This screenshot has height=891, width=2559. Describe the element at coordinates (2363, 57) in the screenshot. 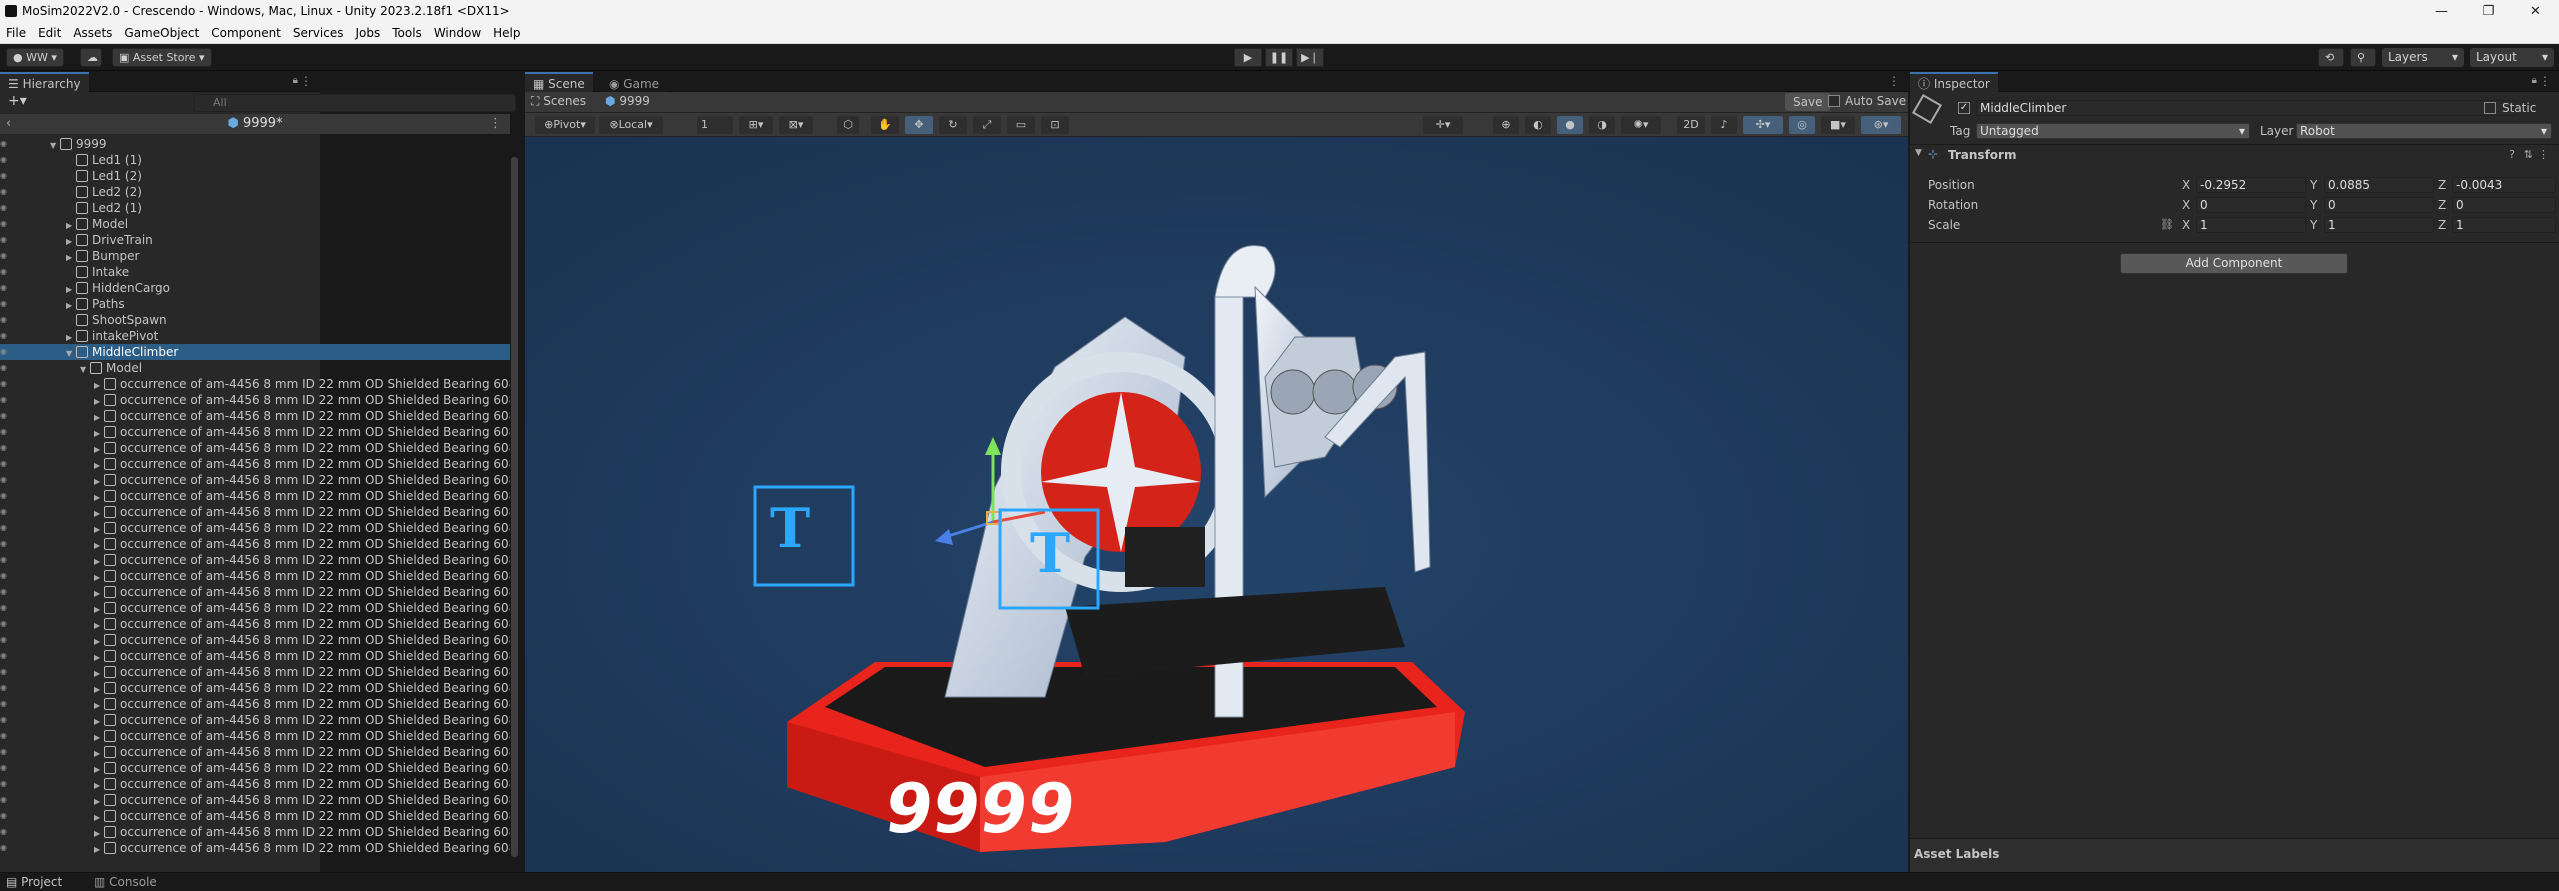

I see `search-icon: ⚲` at that location.